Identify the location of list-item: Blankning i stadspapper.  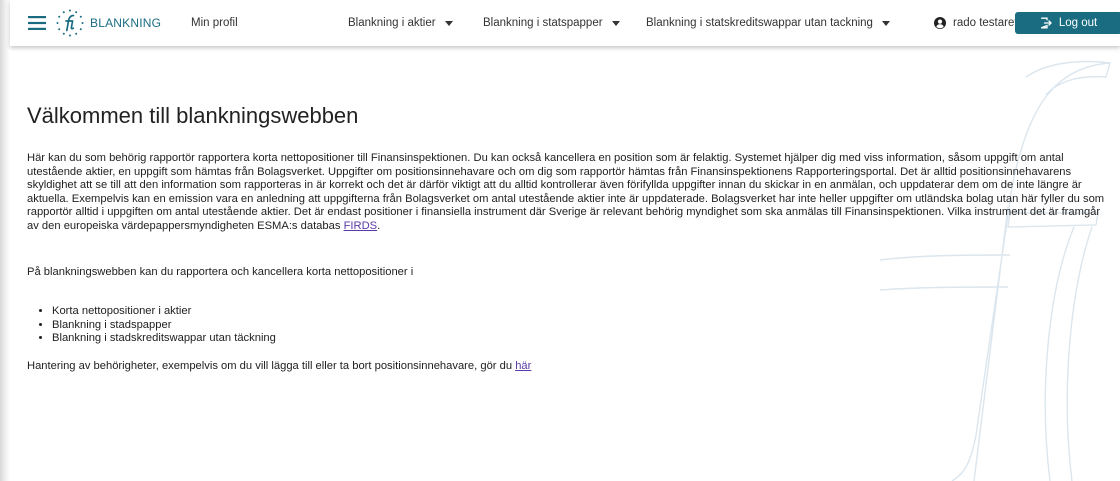
(164, 326).